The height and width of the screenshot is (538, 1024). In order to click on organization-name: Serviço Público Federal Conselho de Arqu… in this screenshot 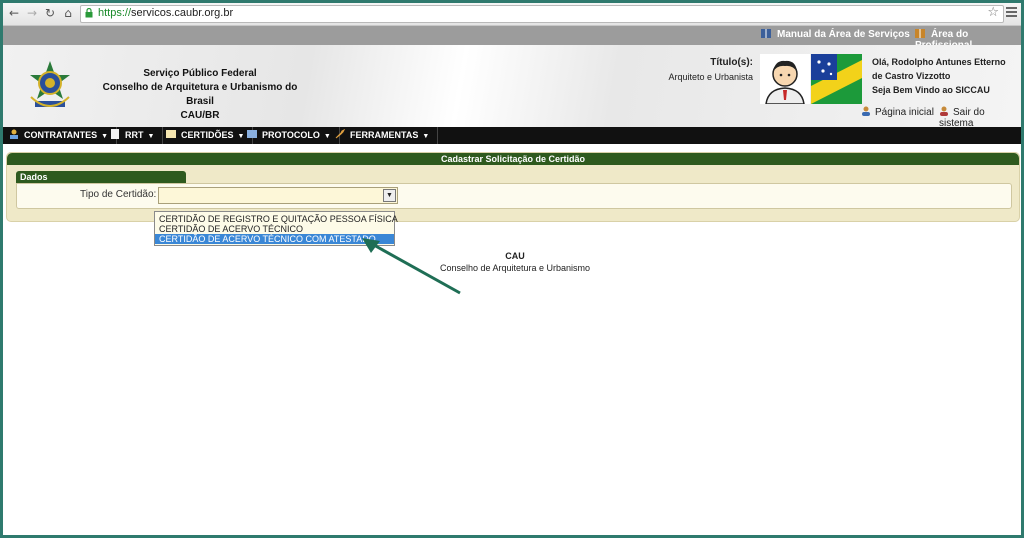, I will do `click(200, 94)`.